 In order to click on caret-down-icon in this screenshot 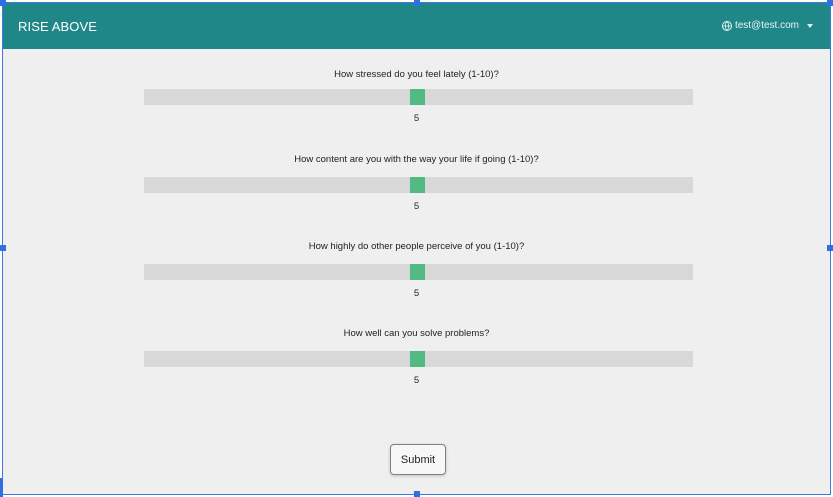, I will do `click(810, 25)`.